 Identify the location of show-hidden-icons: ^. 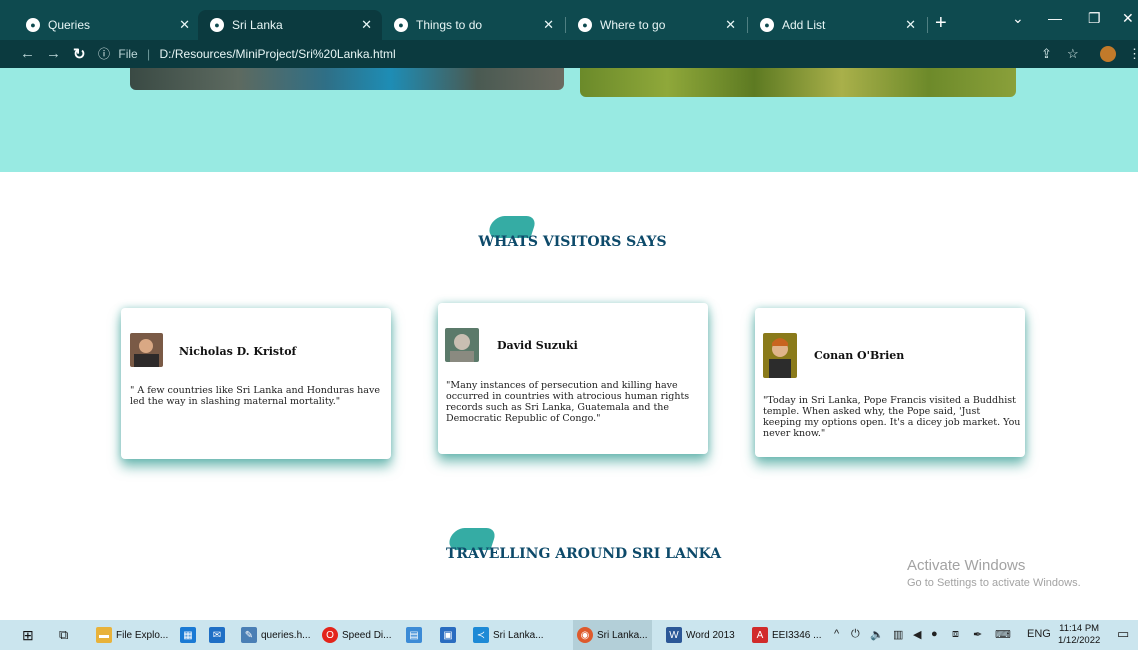
(836, 634).